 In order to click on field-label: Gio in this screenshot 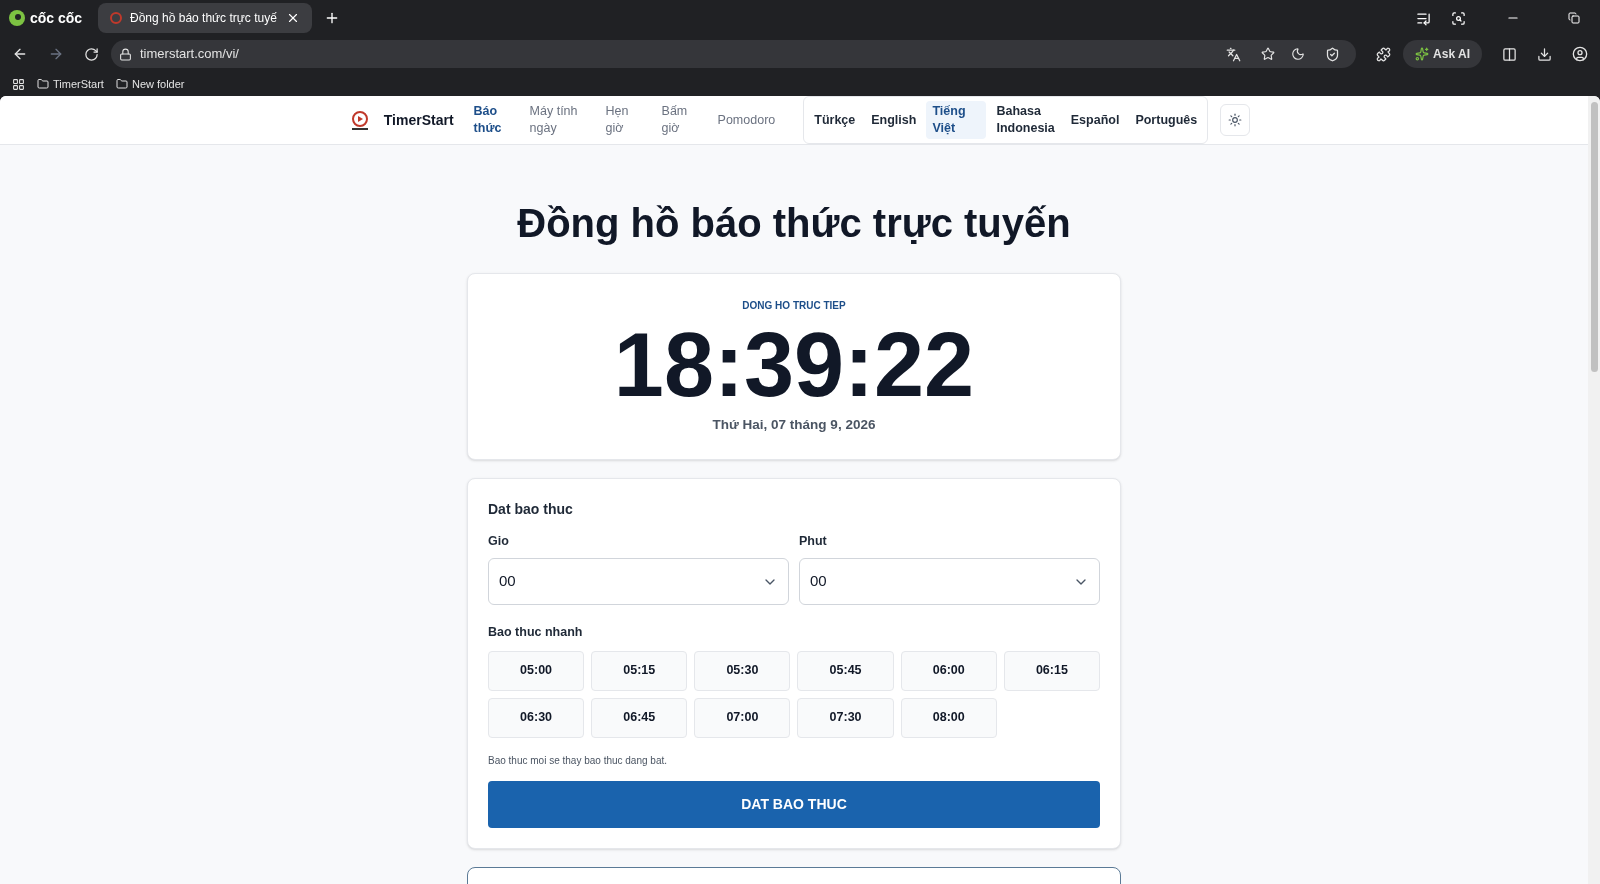, I will do `click(499, 542)`.